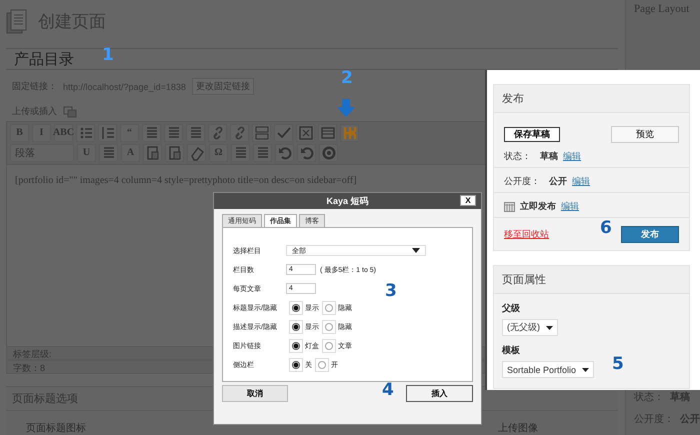  What do you see at coordinates (347, 78) in the screenshot?
I see `annotation-number: 2` at bounding box center [347, 78].